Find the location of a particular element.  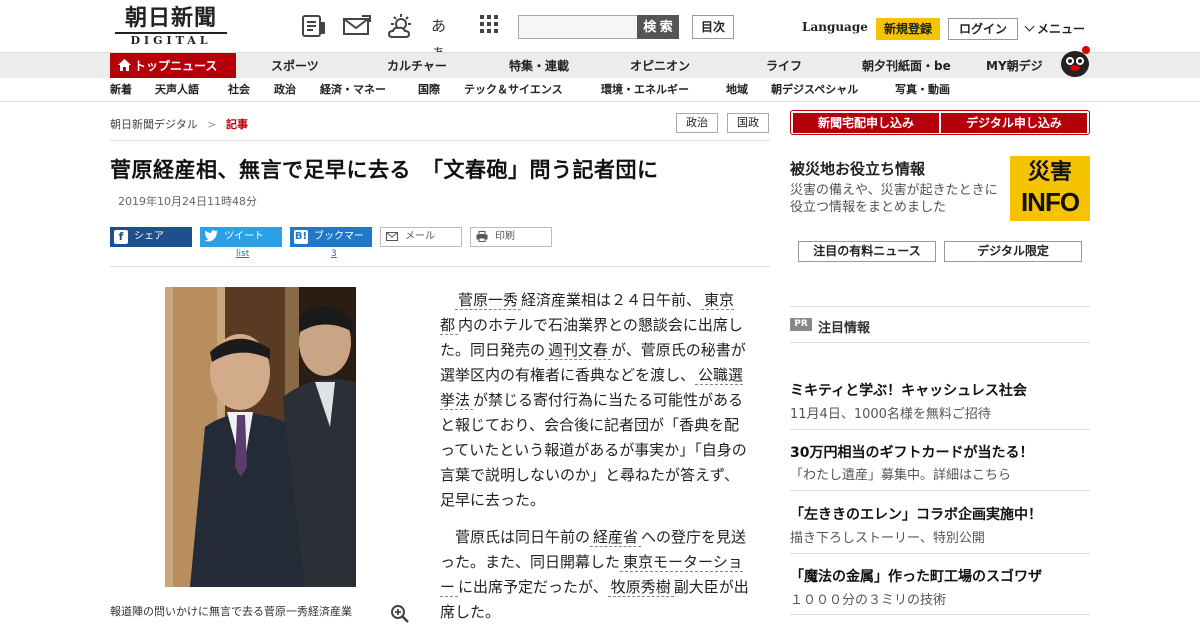

ad-title: 30万円相当のギフトカードが当たる！ is located at coordinates (911, 452).